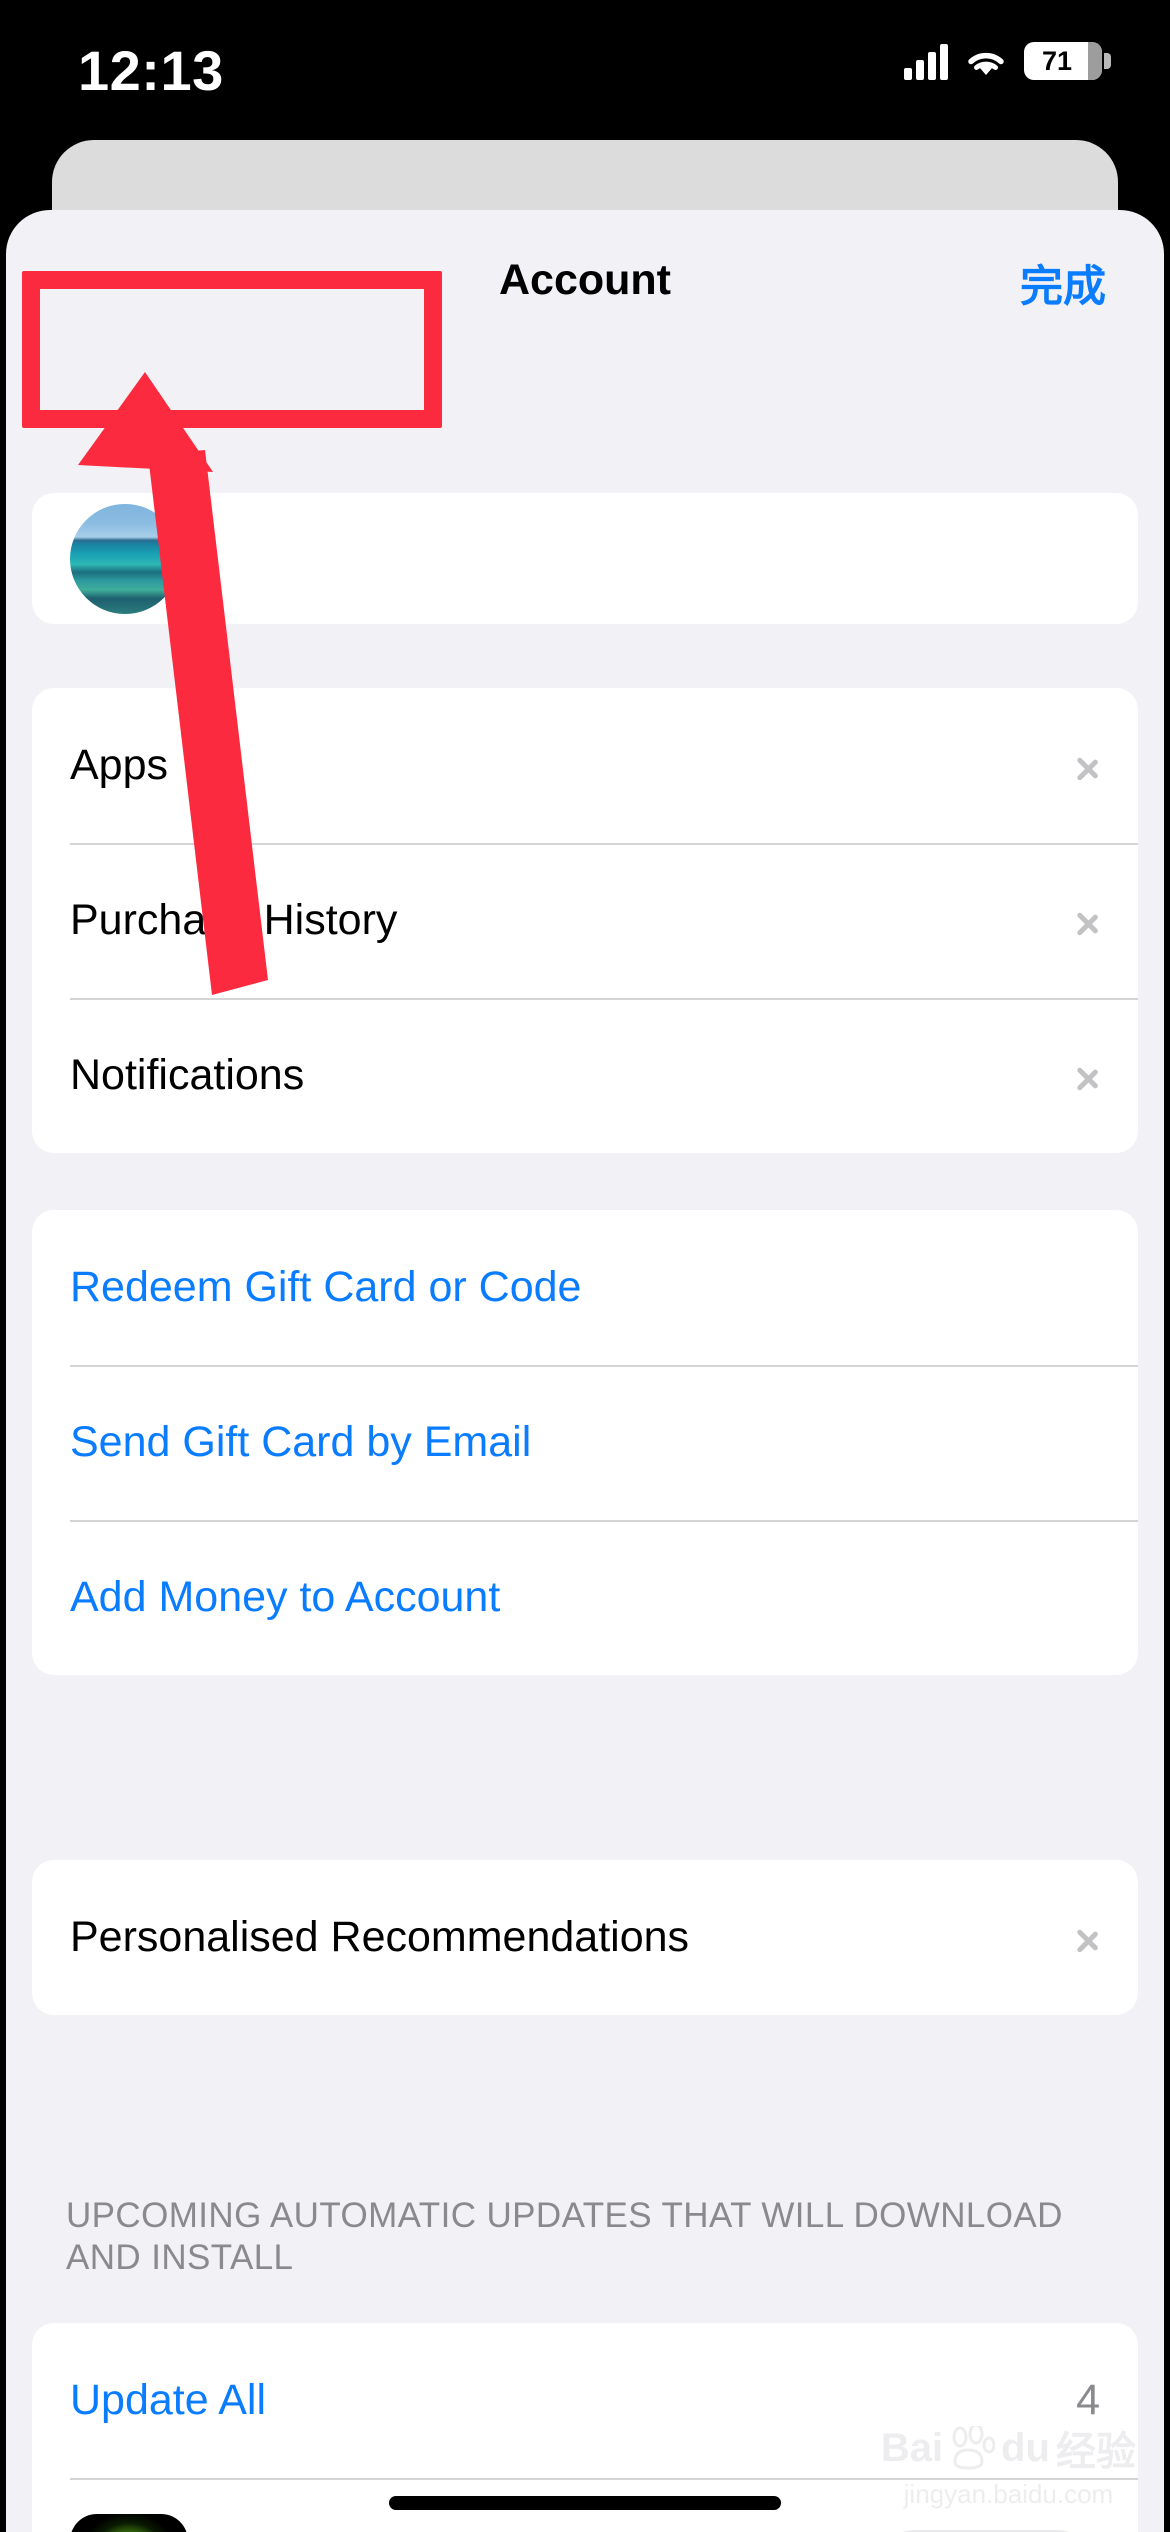  I want to click on status-bar-time: 12:13, so click(151, 70).